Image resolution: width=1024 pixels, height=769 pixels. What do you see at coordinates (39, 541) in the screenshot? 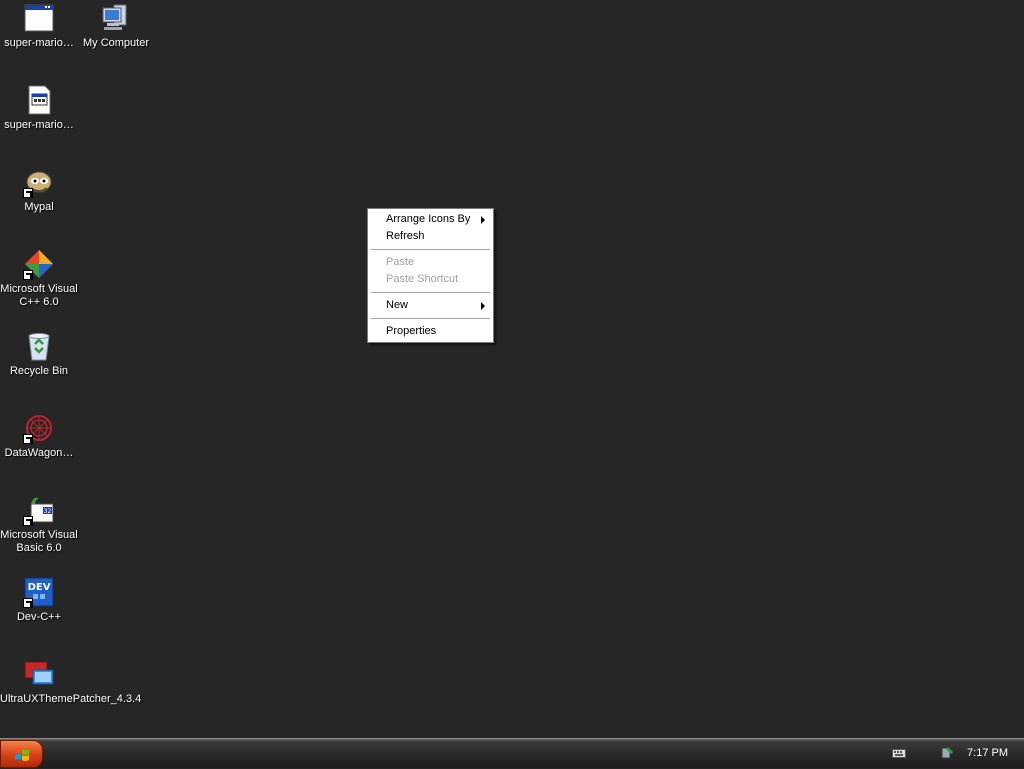
I see `desktop-icon-label: Microsoft Visual Basic 6.0` at bounding box center [39, 541].